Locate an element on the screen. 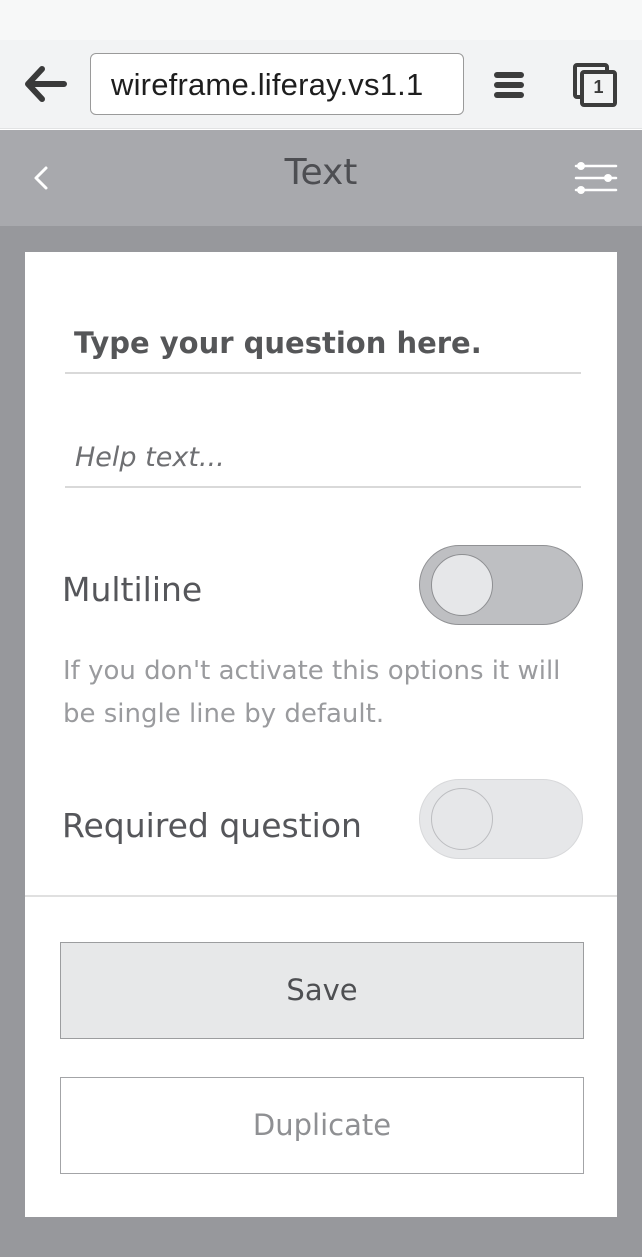 The image size is (642, 1257). browser-toolbar: wireframe.liferay.vs1.1 1 is located at coordinates (321, 84).